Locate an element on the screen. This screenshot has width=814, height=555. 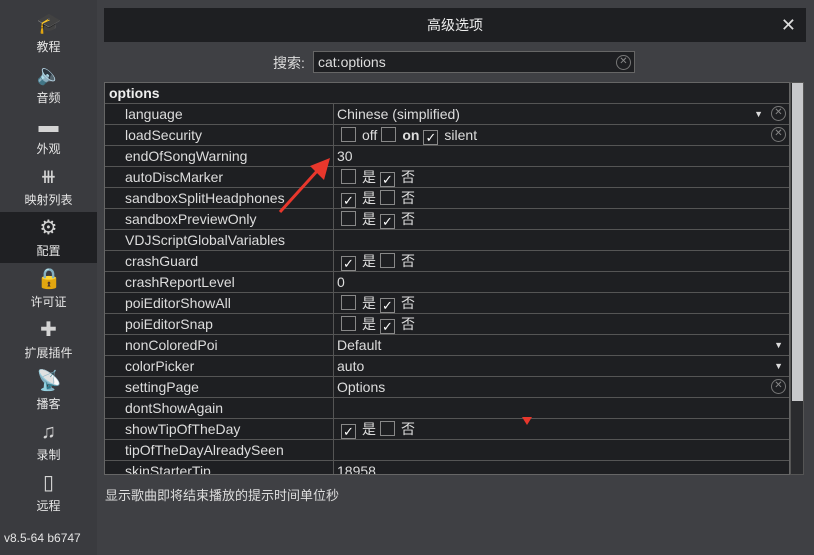
table-row: loadSecurity off on ✓ silent ✕ is located at coordinates (447, 135).